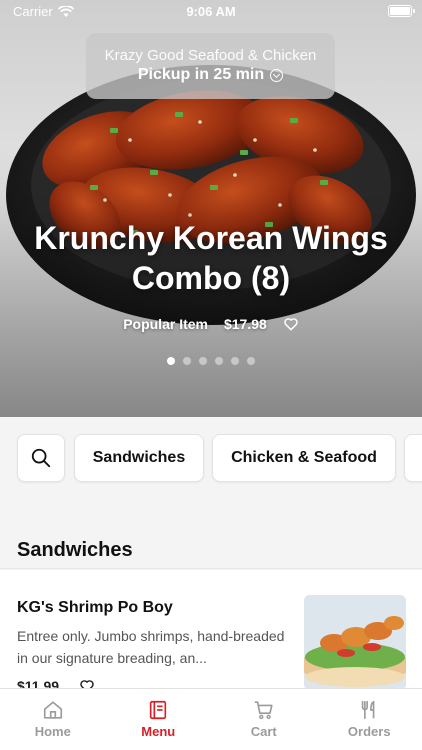 The width and height of the screenshot is (422, 750). I want to click on featured-item-meta: Popular Item $17.98, so click(211, 324).